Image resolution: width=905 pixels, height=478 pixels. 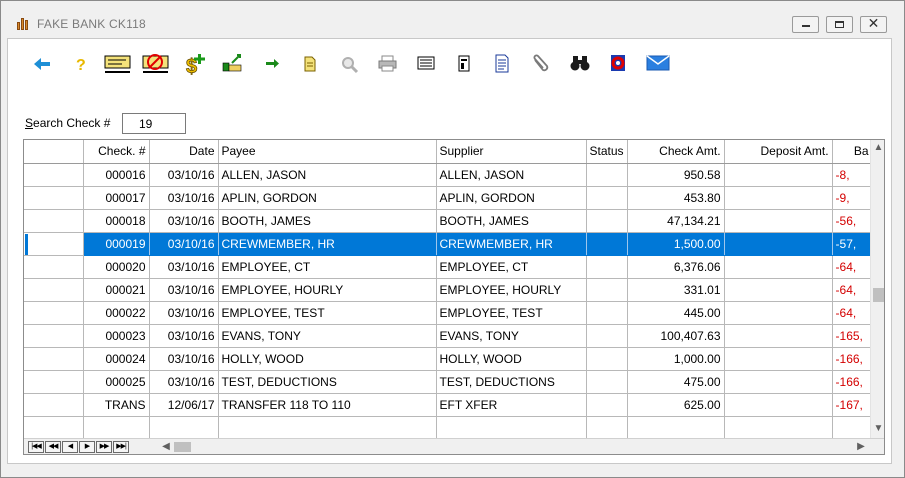 What do you see at coordinates (852, 244) in the screenshot?
I see `cell-balance: -57,` at bounding box center [852, 244].